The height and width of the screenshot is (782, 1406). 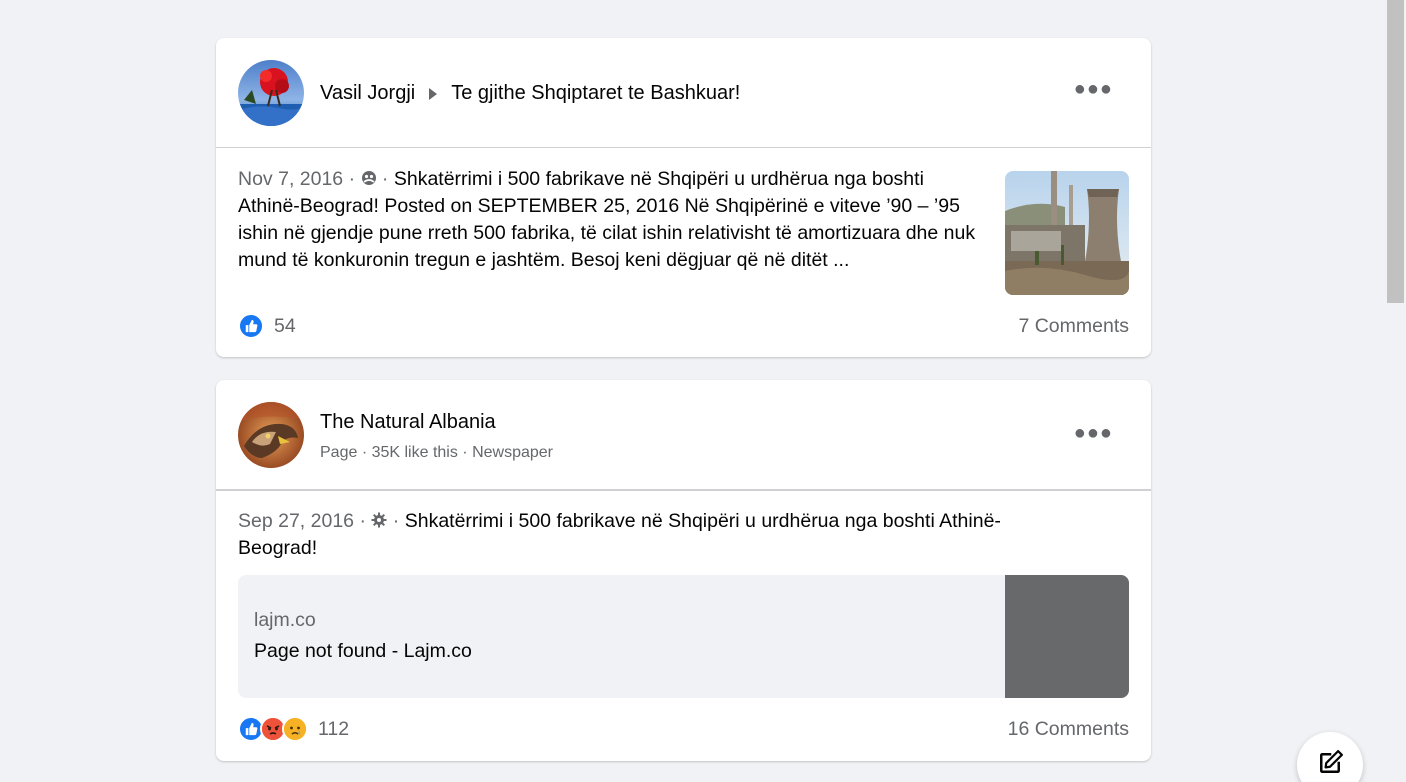 I want to click on page-name: The Natural Albania, so click(x=408, y=422).